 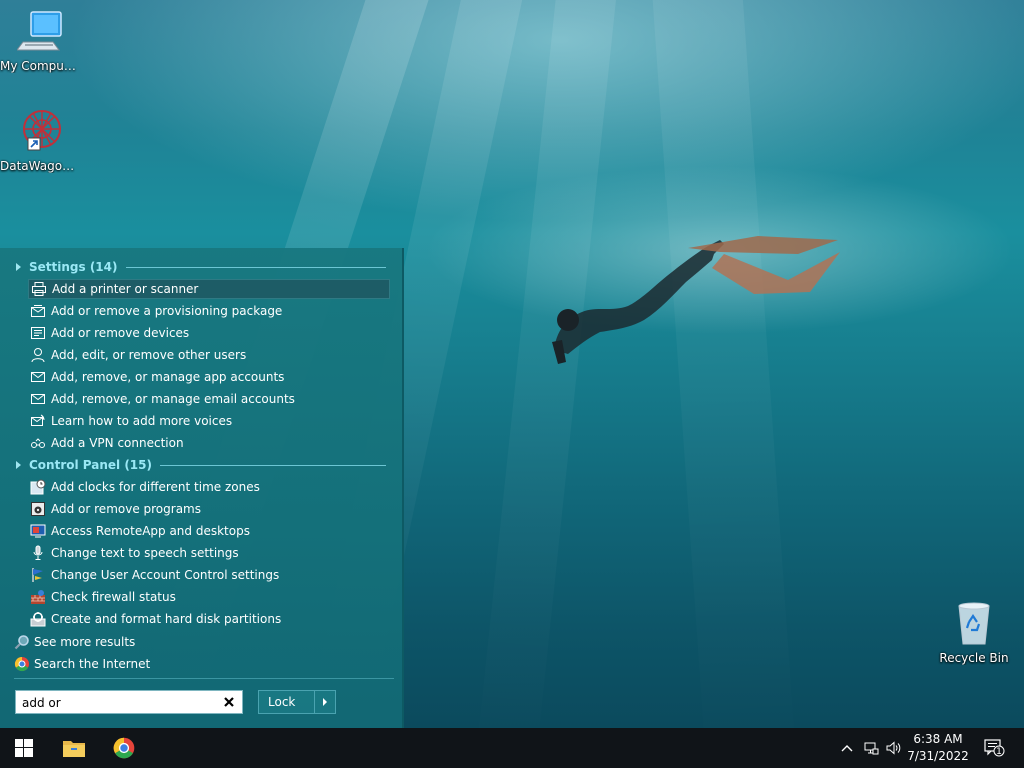 I want to click on result-other-users: Add, edit, or remove other users, so click(x=209, y=355).